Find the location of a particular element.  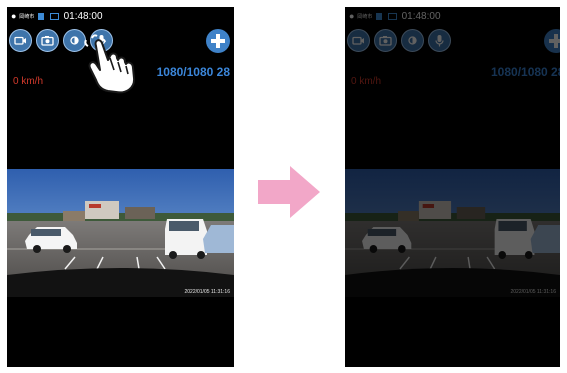

transition-arrow-icon is located at coordinates (289, 192).